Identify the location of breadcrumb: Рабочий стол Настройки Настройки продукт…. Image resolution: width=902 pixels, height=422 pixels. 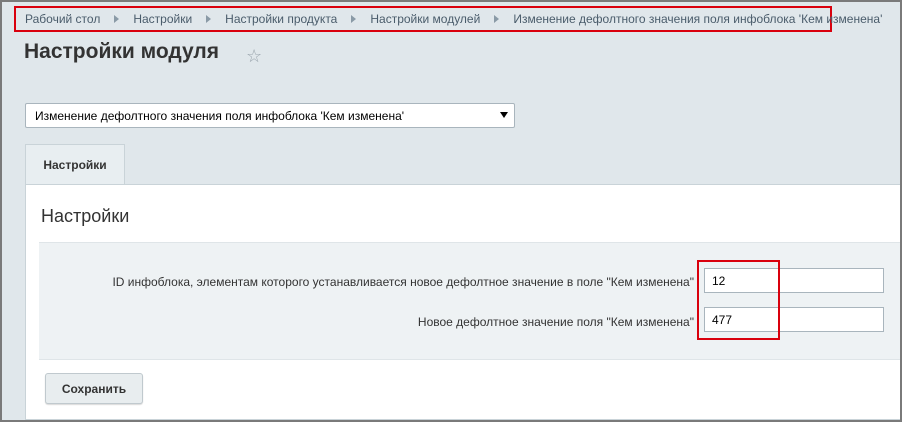
(448, 19).